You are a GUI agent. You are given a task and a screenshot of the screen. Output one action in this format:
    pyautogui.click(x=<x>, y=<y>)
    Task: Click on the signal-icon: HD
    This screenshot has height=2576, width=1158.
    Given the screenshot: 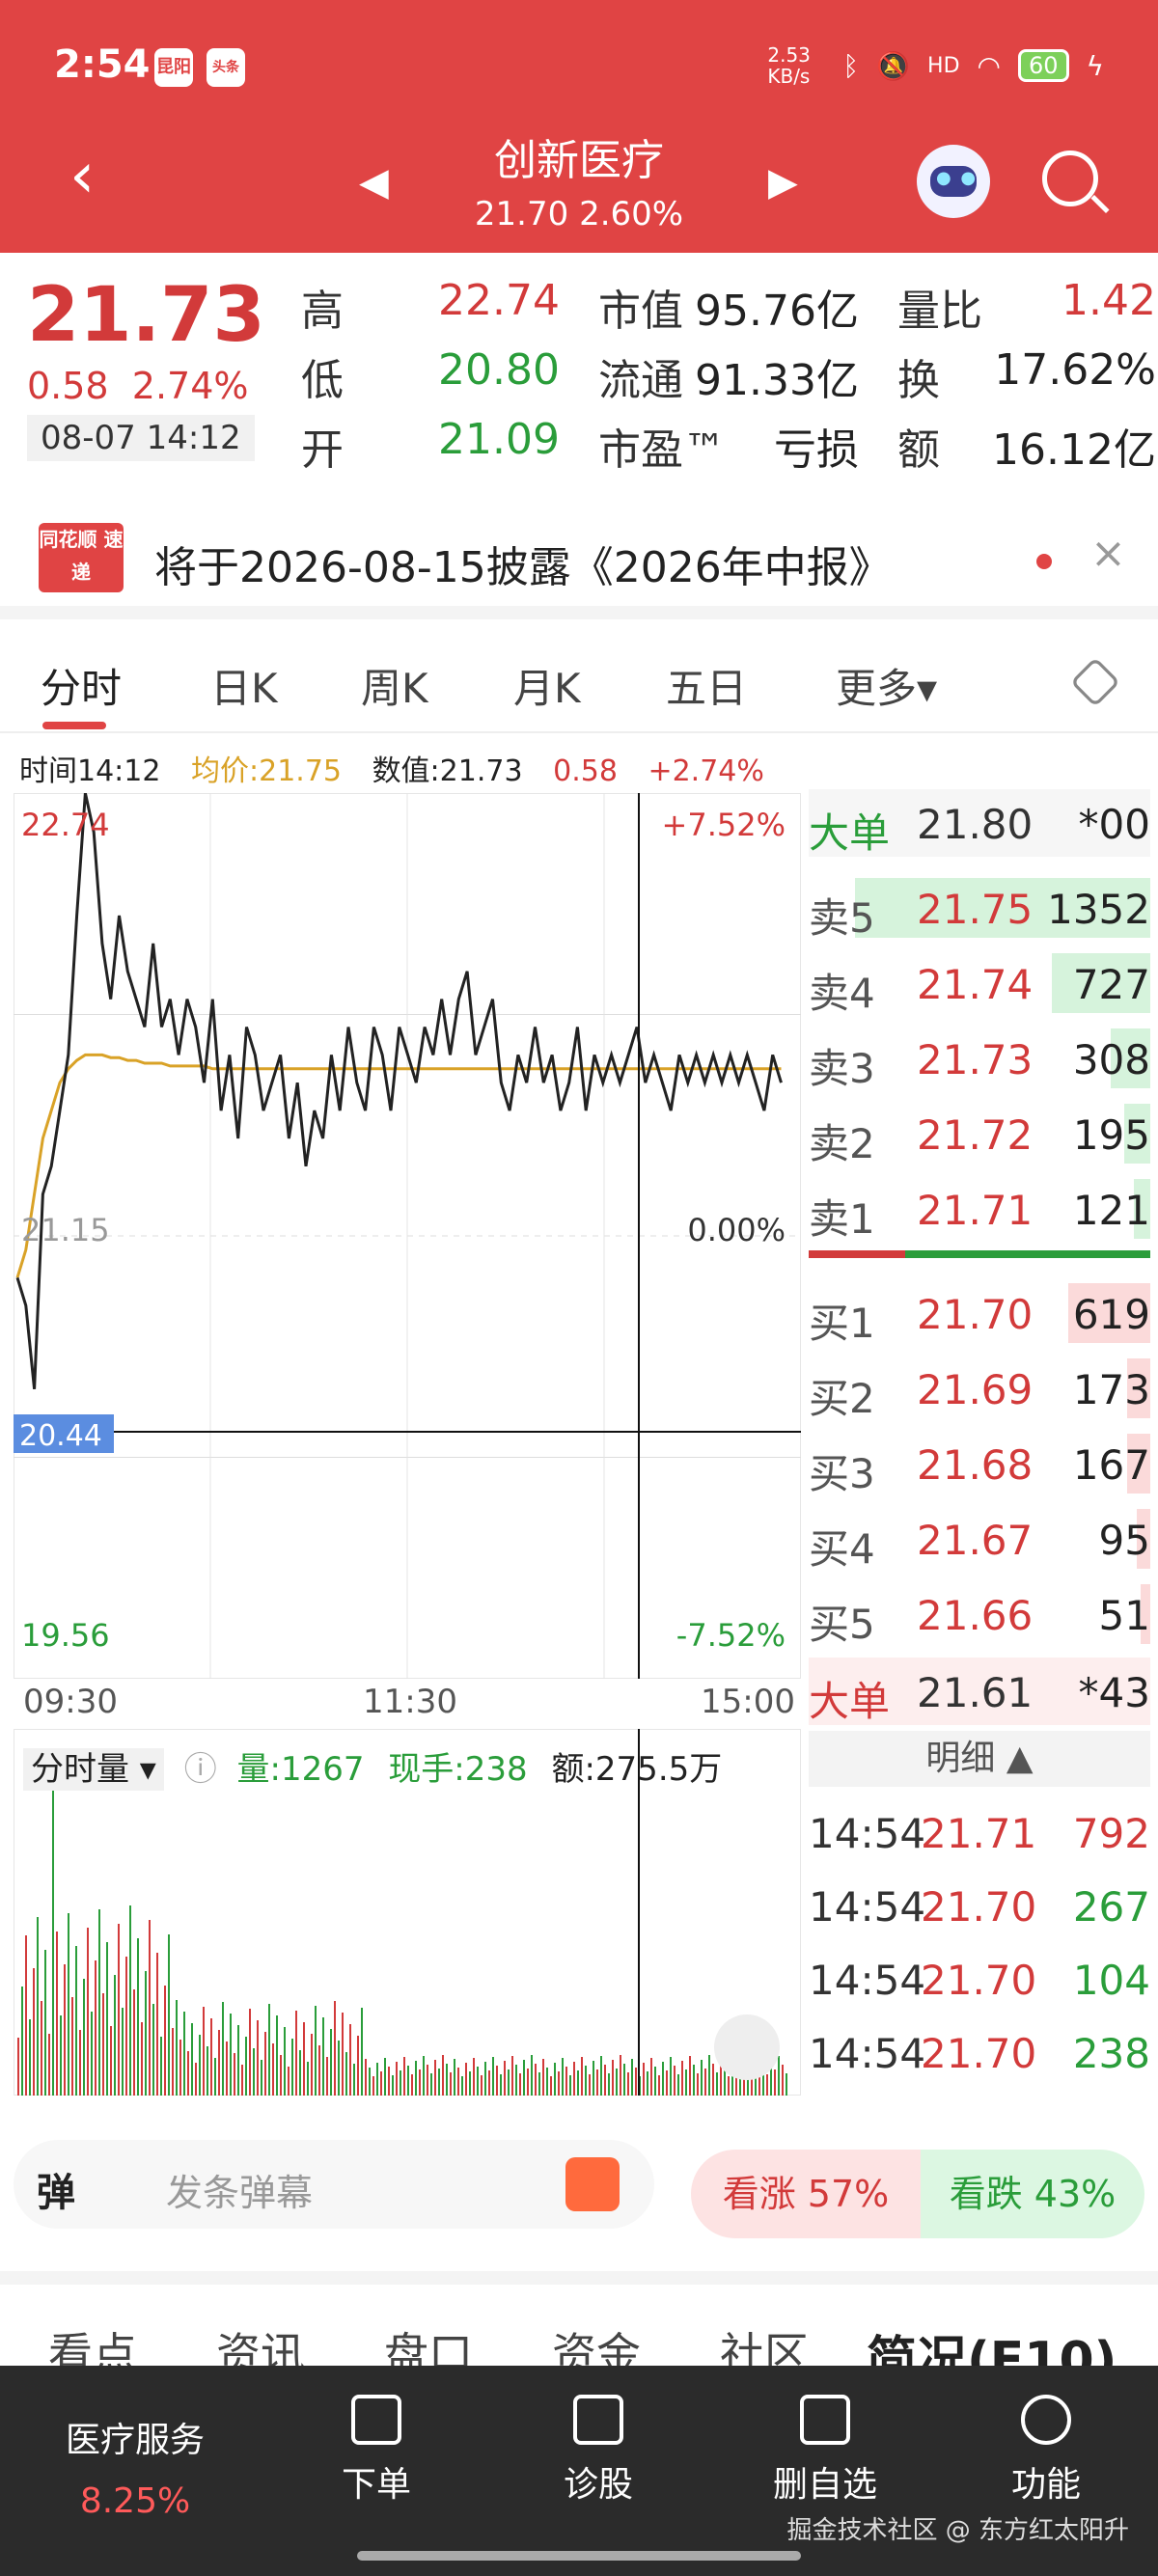 What is the action you would take?
    pyautogui.click(x=943, y=65)
    